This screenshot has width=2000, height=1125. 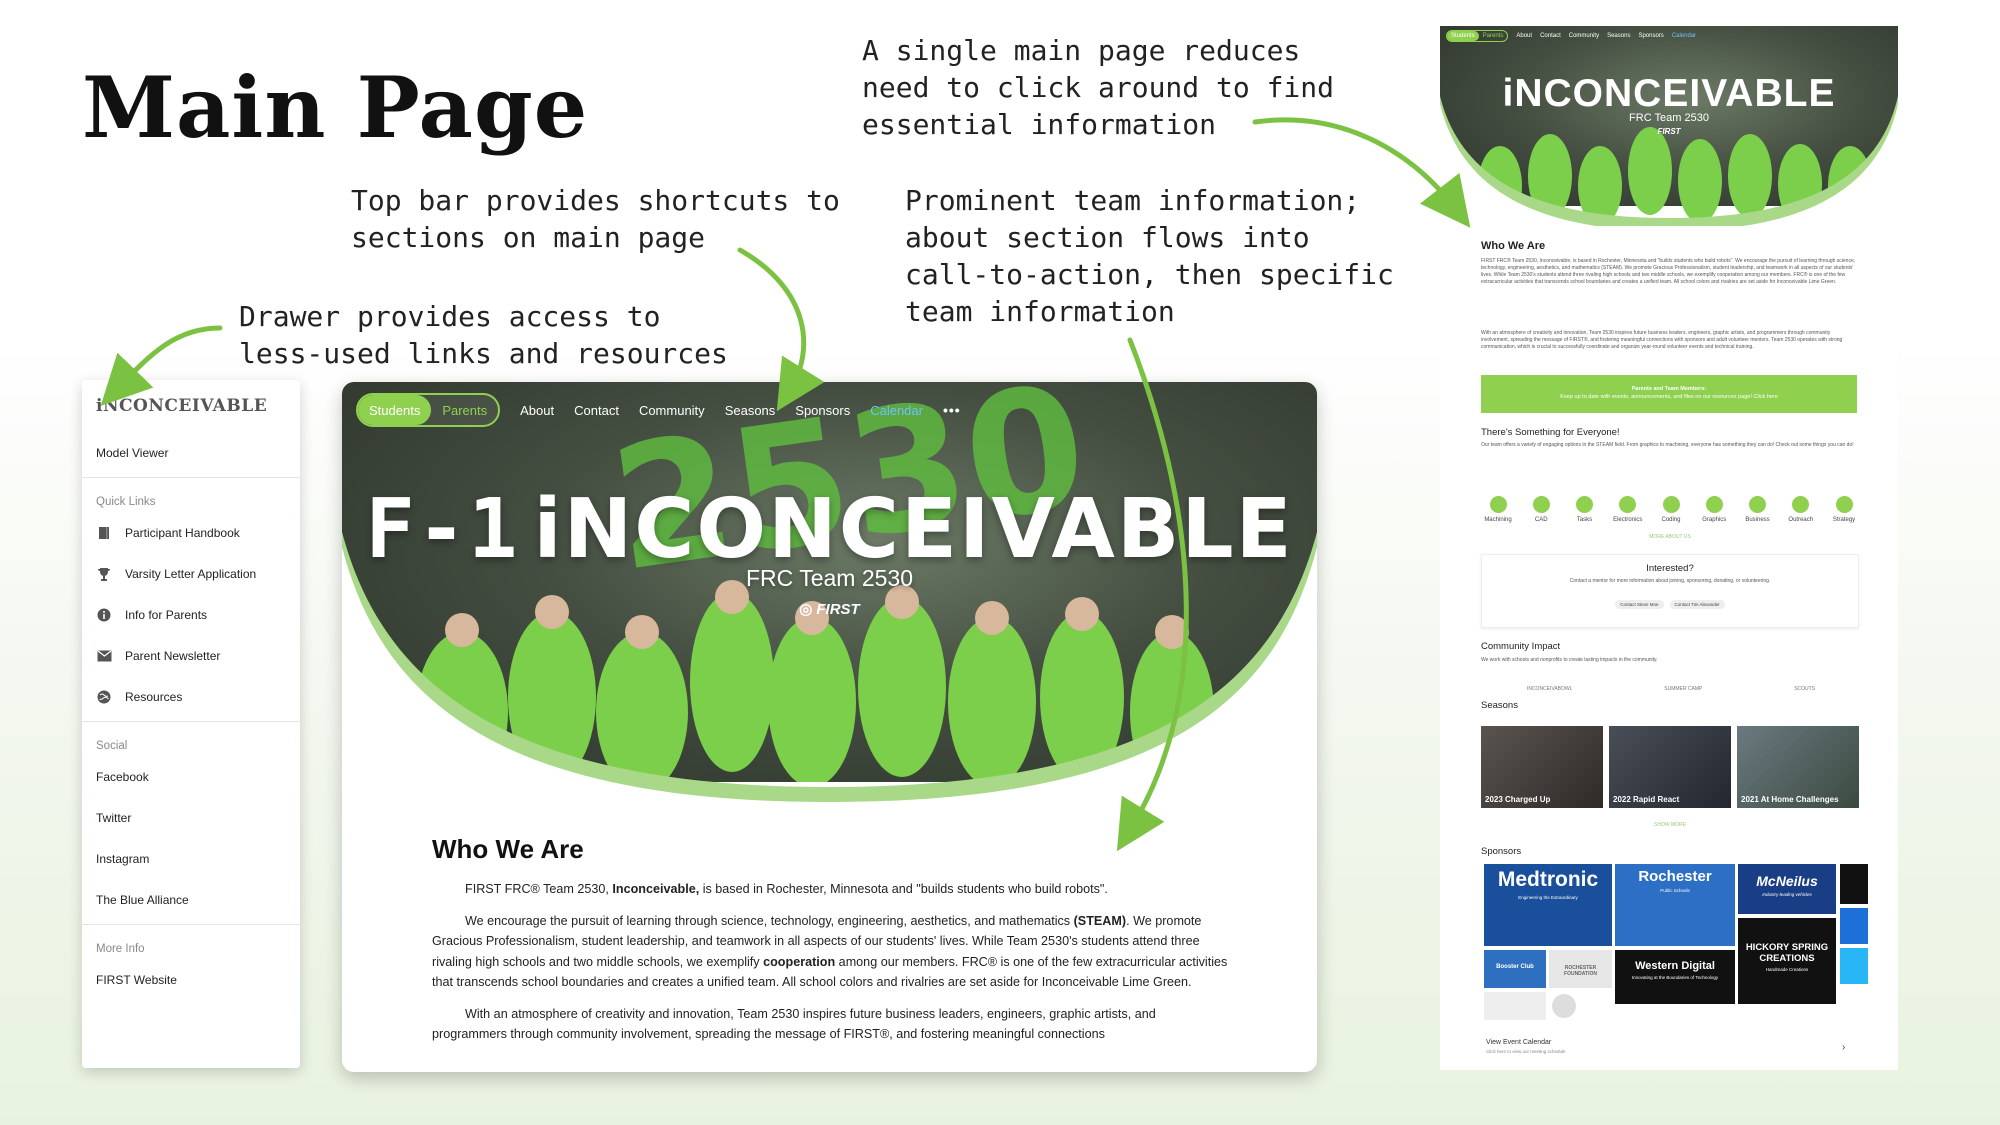 I want to click on drawer-item-instagram: Instagram, so click(x=191, y=858).